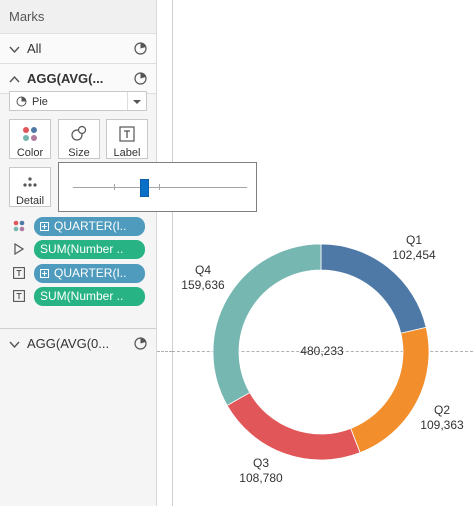  Describe the element at coordinates (19, 249) in the screenshot. I see `angle-icon` at that location.